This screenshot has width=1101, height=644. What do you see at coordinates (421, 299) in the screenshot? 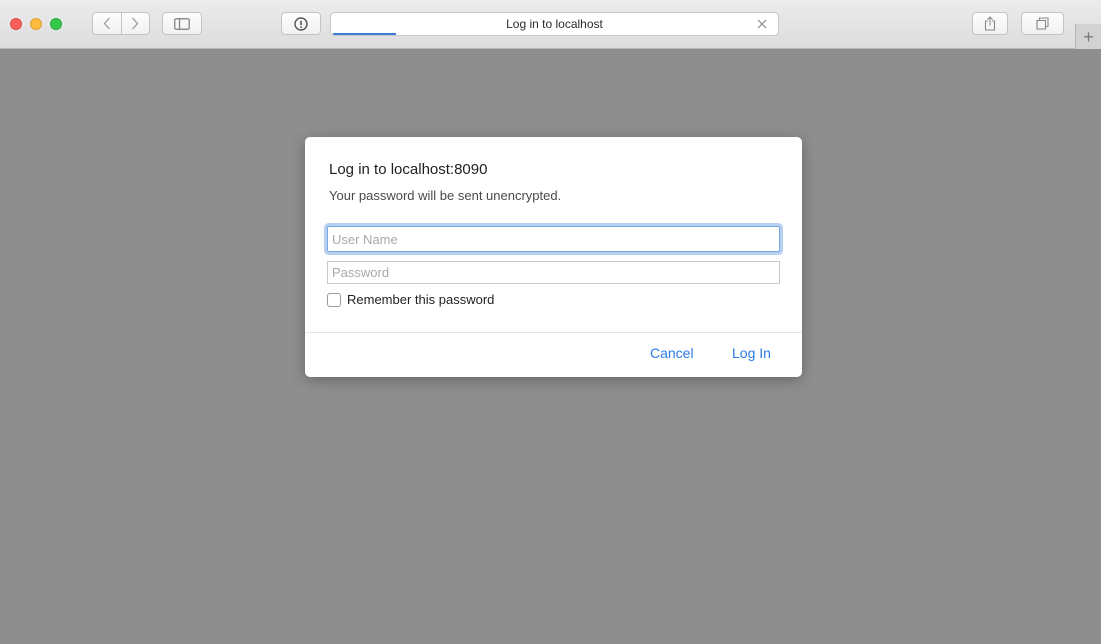
I see `remember-password-label: Remember this password` at bounding box center [421, 299].